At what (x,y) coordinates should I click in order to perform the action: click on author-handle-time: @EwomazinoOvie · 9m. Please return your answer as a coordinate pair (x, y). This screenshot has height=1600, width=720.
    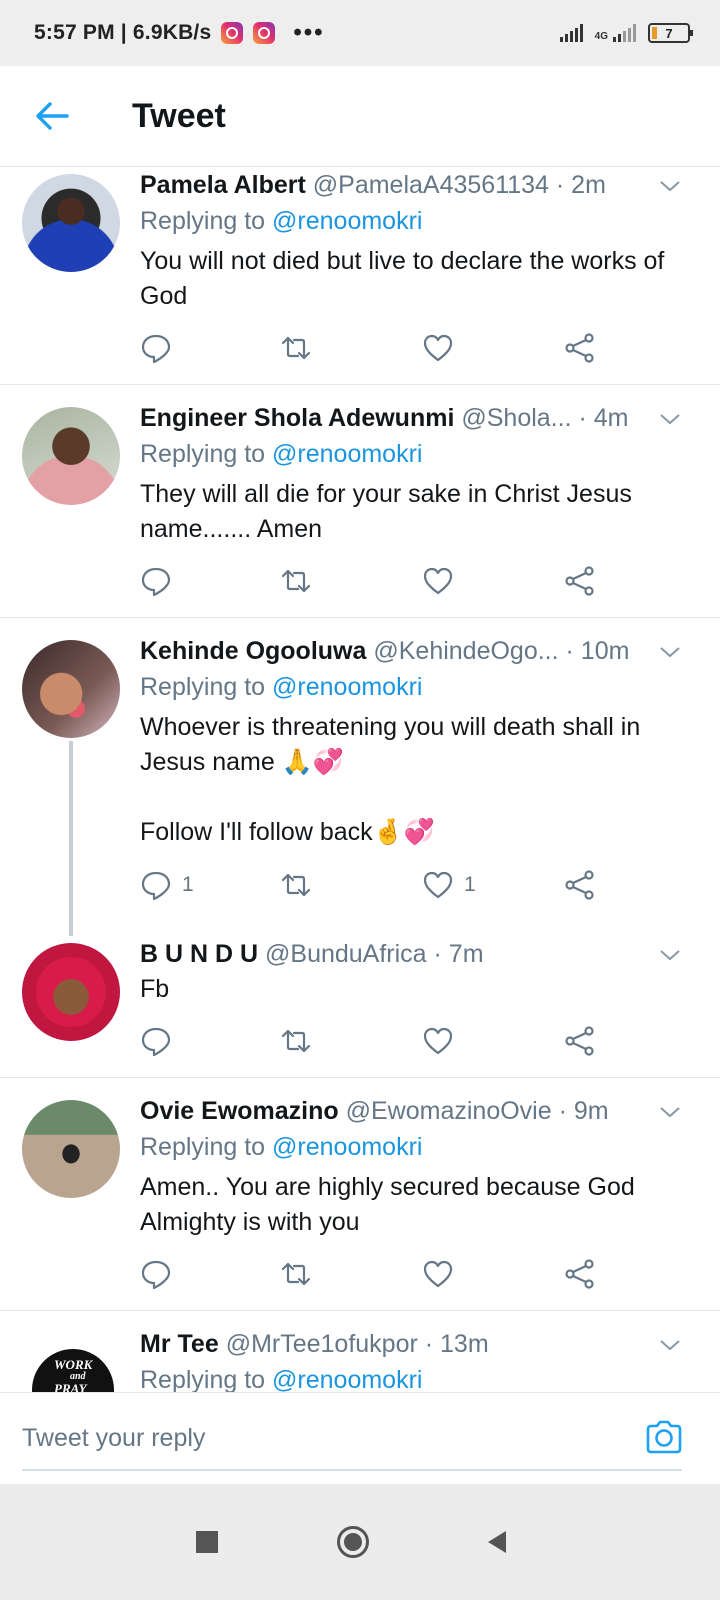
    Looking at the image, I should click on (477, 1111).